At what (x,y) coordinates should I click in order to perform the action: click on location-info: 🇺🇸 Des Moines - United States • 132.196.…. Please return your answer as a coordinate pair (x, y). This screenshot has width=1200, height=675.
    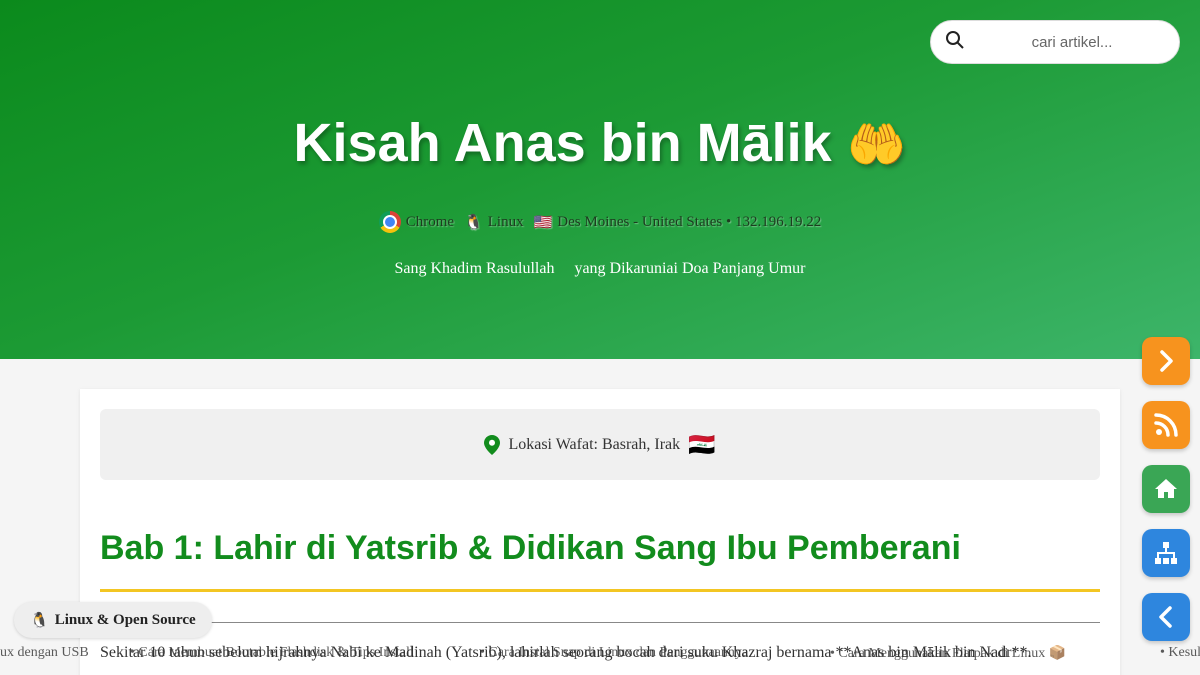
    Looking at the image, I should click on (678, 222).